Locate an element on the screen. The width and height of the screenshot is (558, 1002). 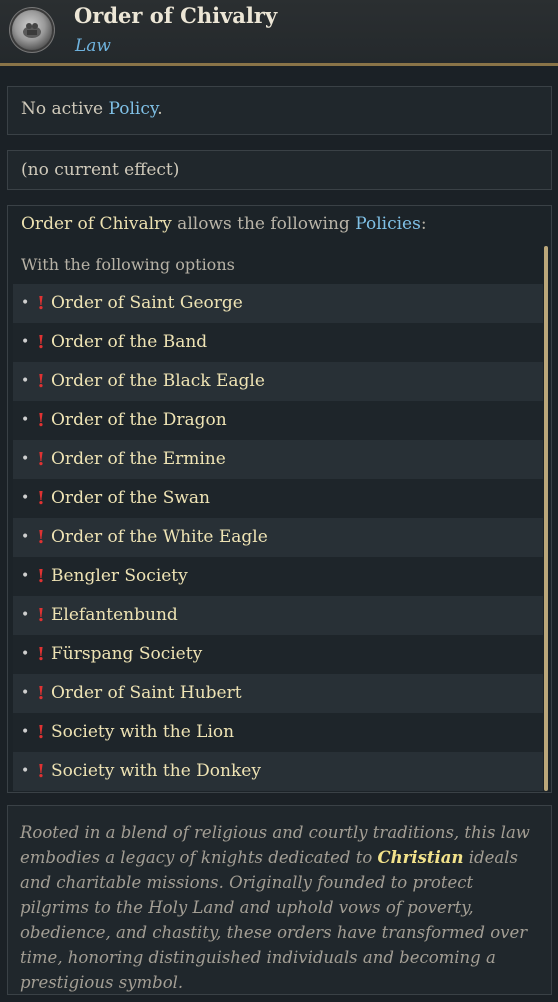
policy-status: No active Policy. is located at coordinates (92, 109).